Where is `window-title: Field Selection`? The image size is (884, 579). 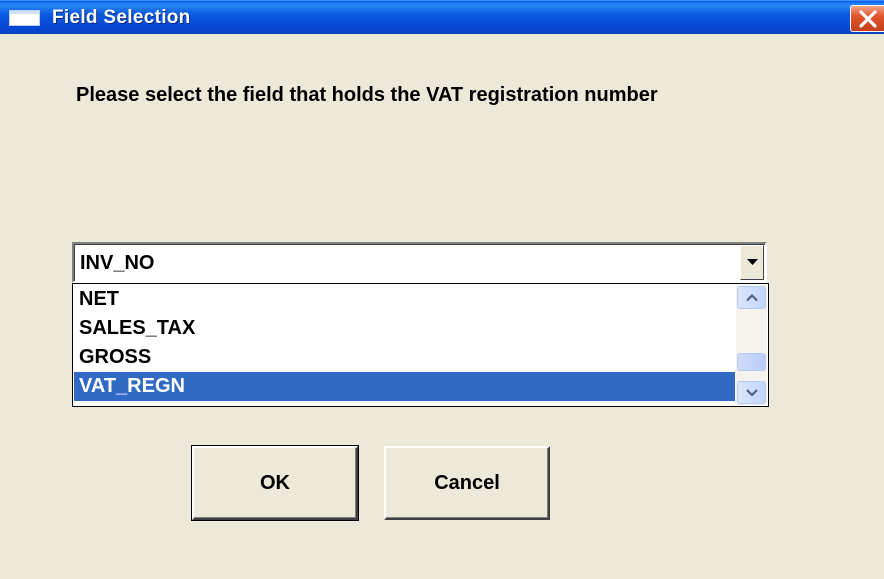
window-title: Field Selection is located at coordinates (121, 17).